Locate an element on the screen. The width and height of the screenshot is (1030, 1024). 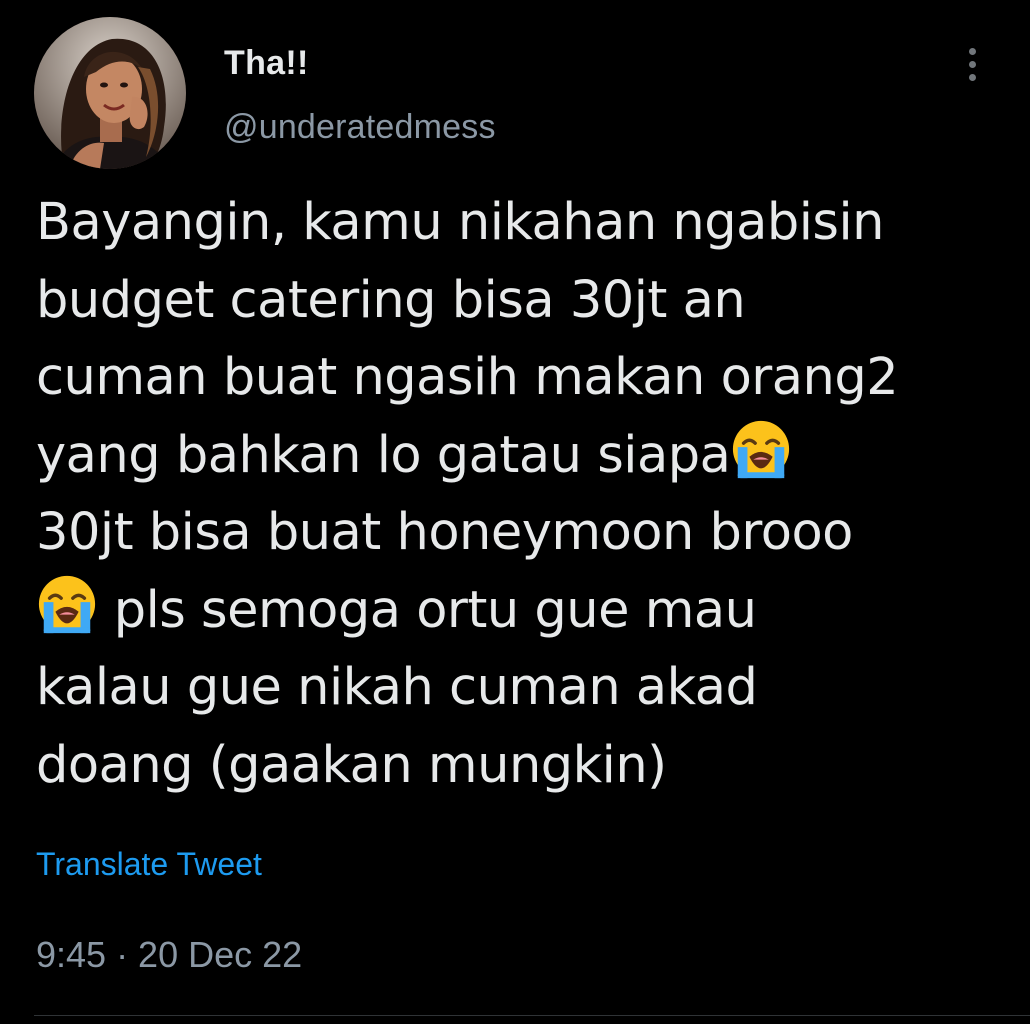
display-name: Tha!! is located at coordinates (266, 63).